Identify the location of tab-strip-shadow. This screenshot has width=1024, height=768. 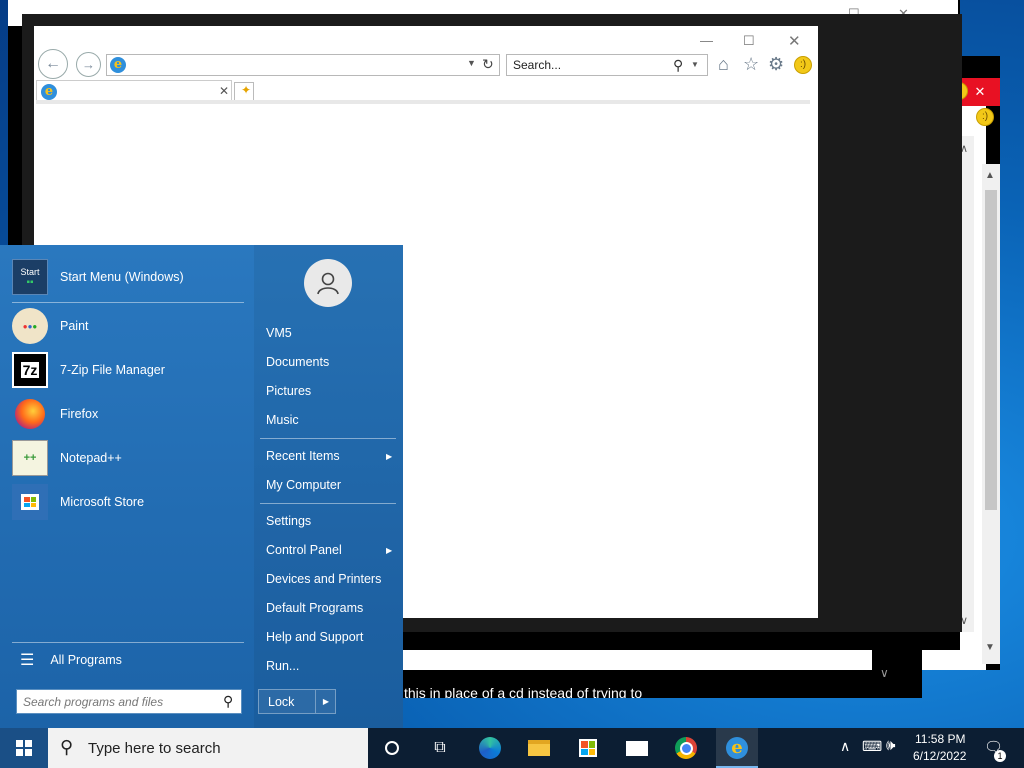
(423, 102).